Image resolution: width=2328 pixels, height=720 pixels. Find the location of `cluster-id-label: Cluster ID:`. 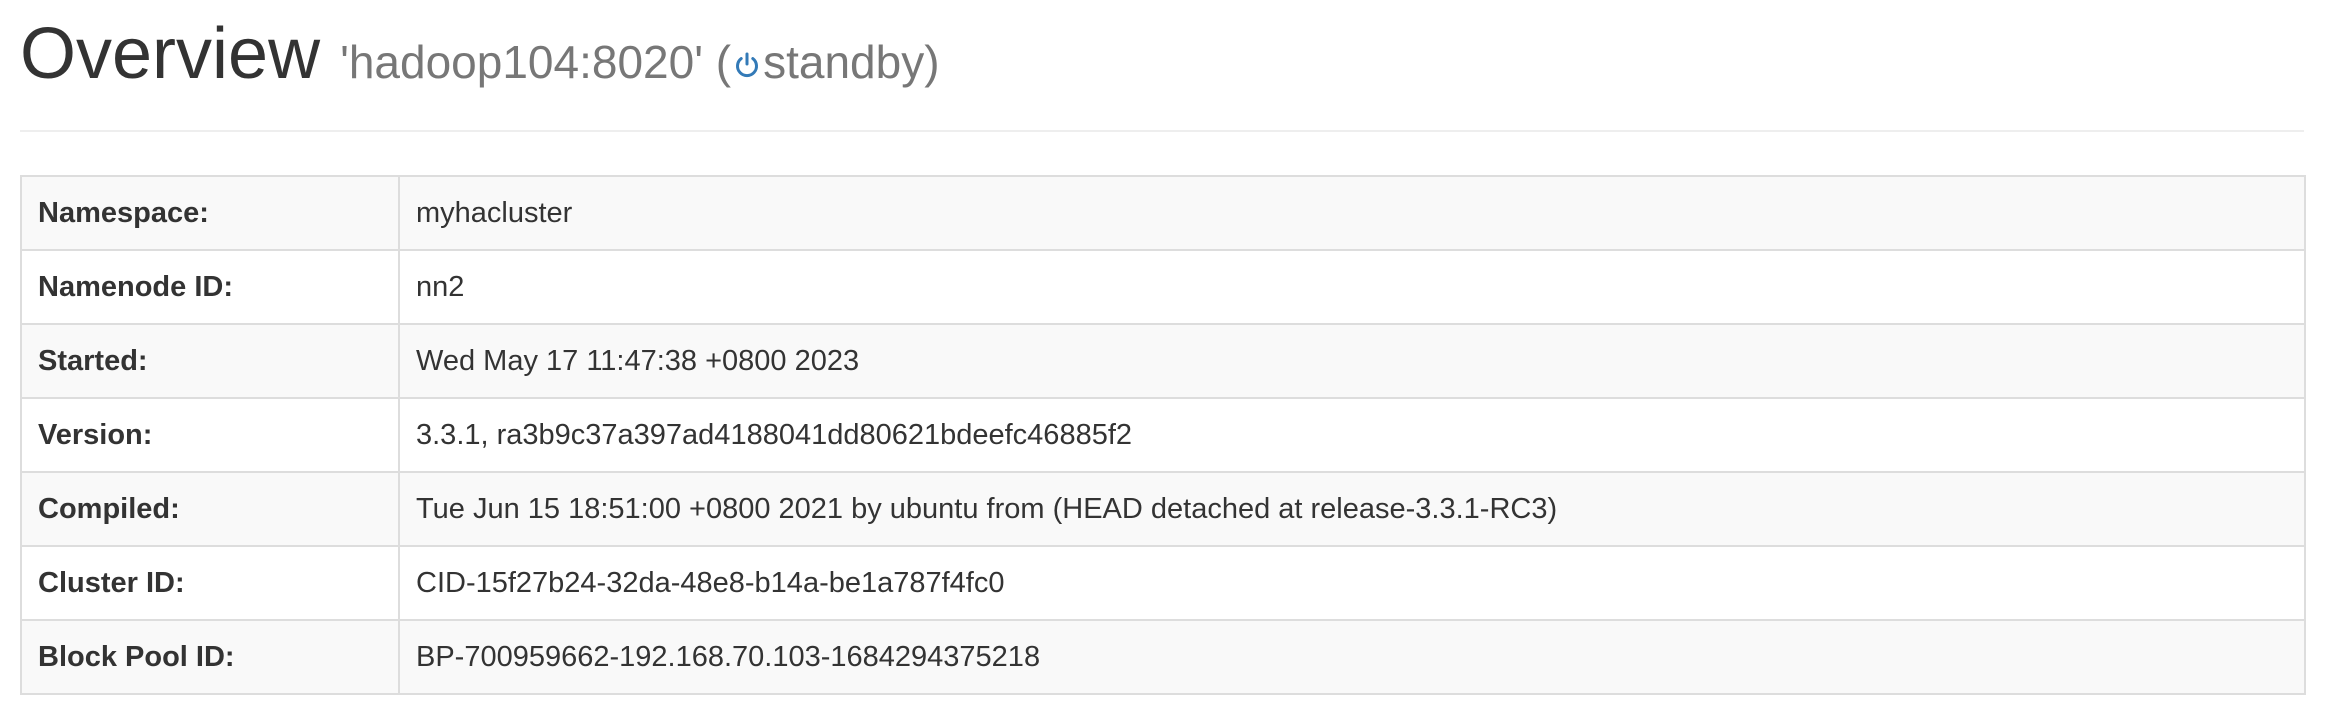

cluster-id-label: Cluster ID: is located at coordinates (210, 583).